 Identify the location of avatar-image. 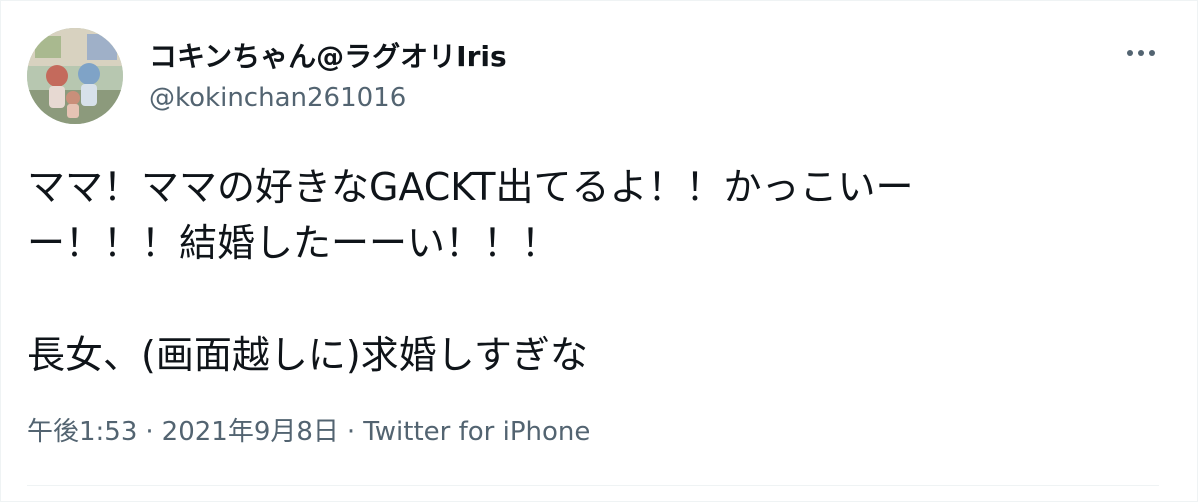
(75, 76).